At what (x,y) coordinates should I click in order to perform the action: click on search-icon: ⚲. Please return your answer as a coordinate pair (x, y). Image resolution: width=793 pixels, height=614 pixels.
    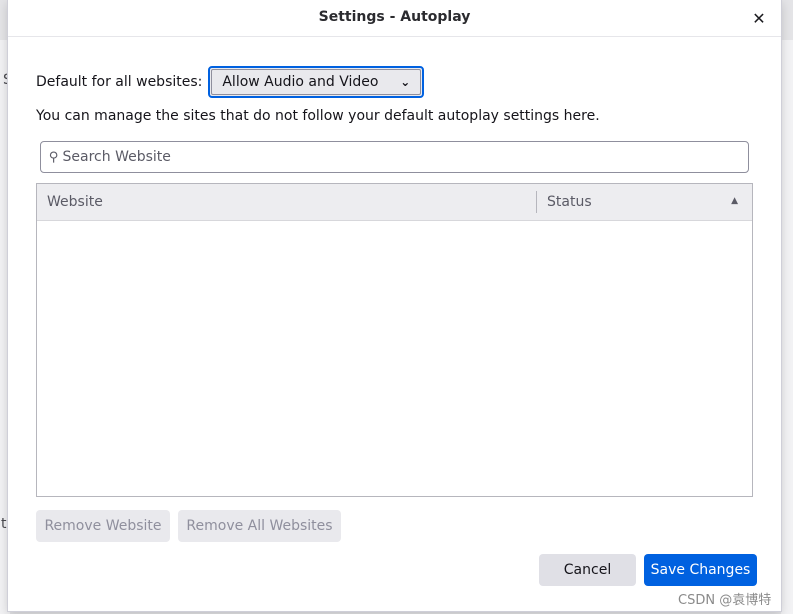
    Looking at the image, I should click on (54, 157).